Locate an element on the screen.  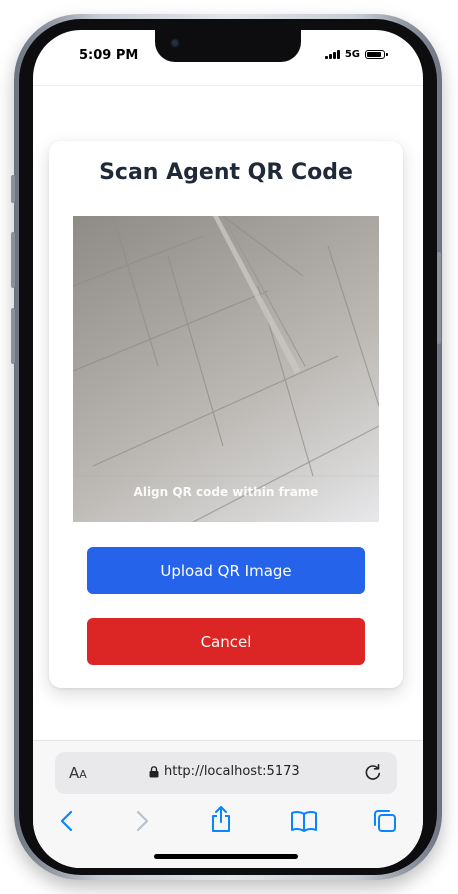
phone-volume-down is located at coordinates (13, 336).